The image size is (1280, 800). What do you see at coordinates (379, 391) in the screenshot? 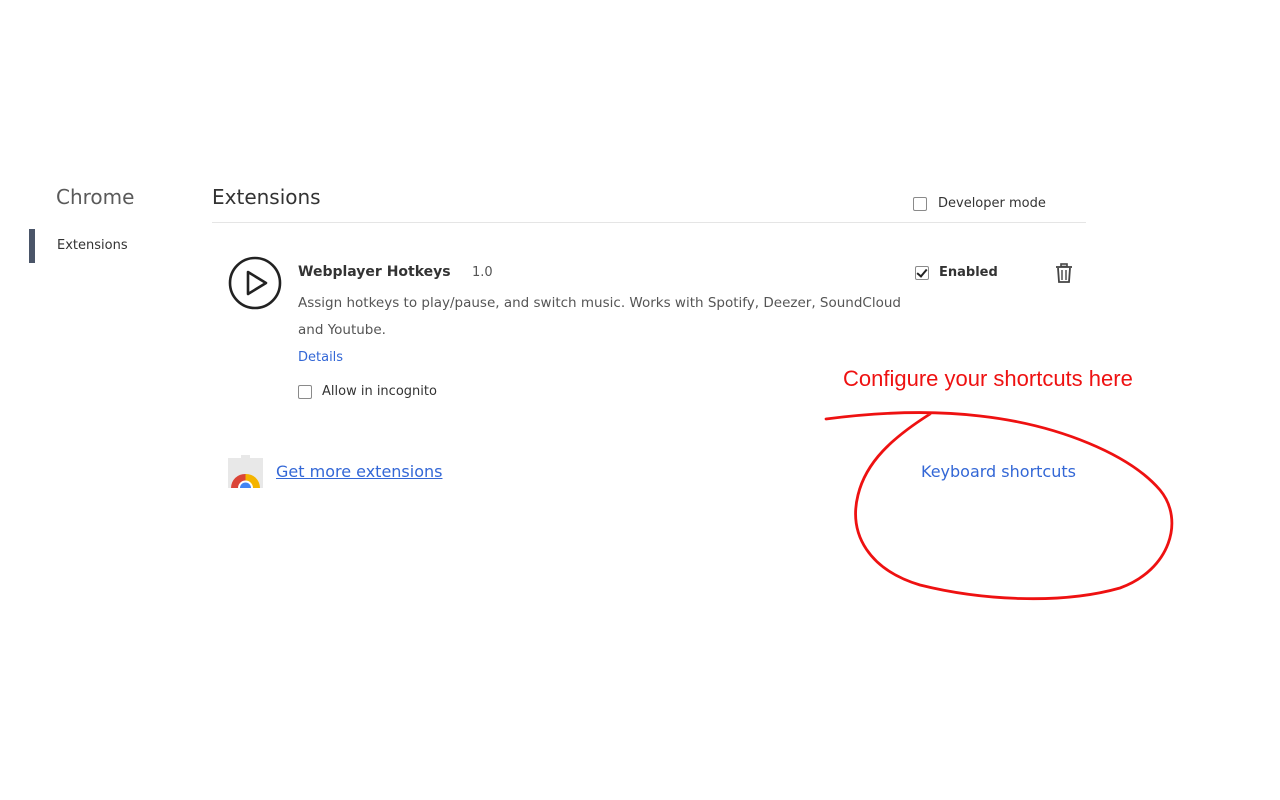
I see `allow-incognito-label: Allow in incognito` at bounding box center [379, 391].